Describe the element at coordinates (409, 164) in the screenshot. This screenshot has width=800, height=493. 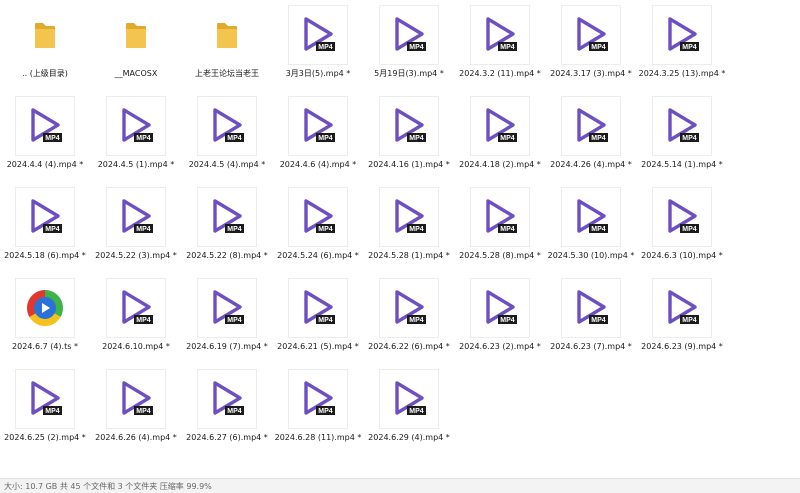
I see `item-label: 2024.4.16 (1).mp4 *` at that location.